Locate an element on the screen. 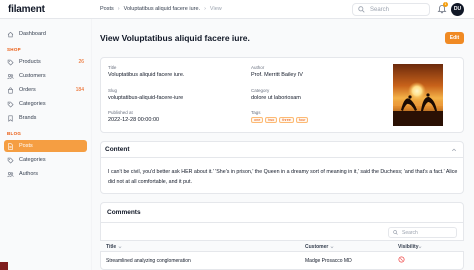 The width and height of the screenshot is (474, 270). sidebar-item-posts: Posts is located at coordinates (45, 146).